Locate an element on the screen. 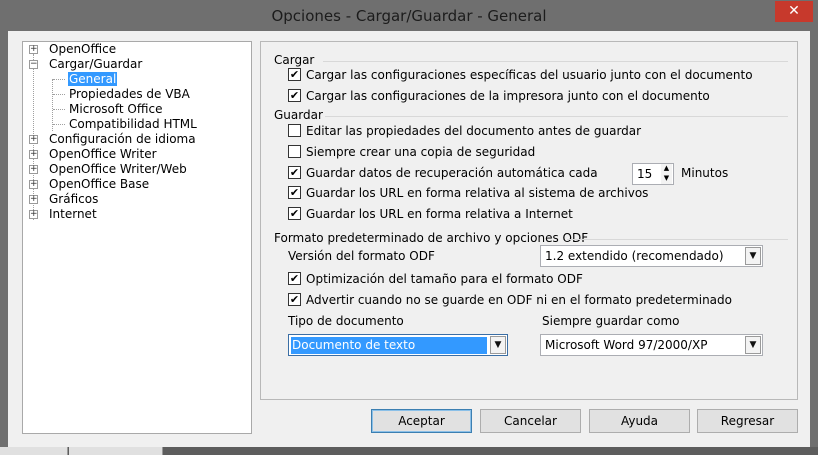 The height and width of the screenshot is (455, 818). help-button: Ayuda is located at coordinates (639, 421).